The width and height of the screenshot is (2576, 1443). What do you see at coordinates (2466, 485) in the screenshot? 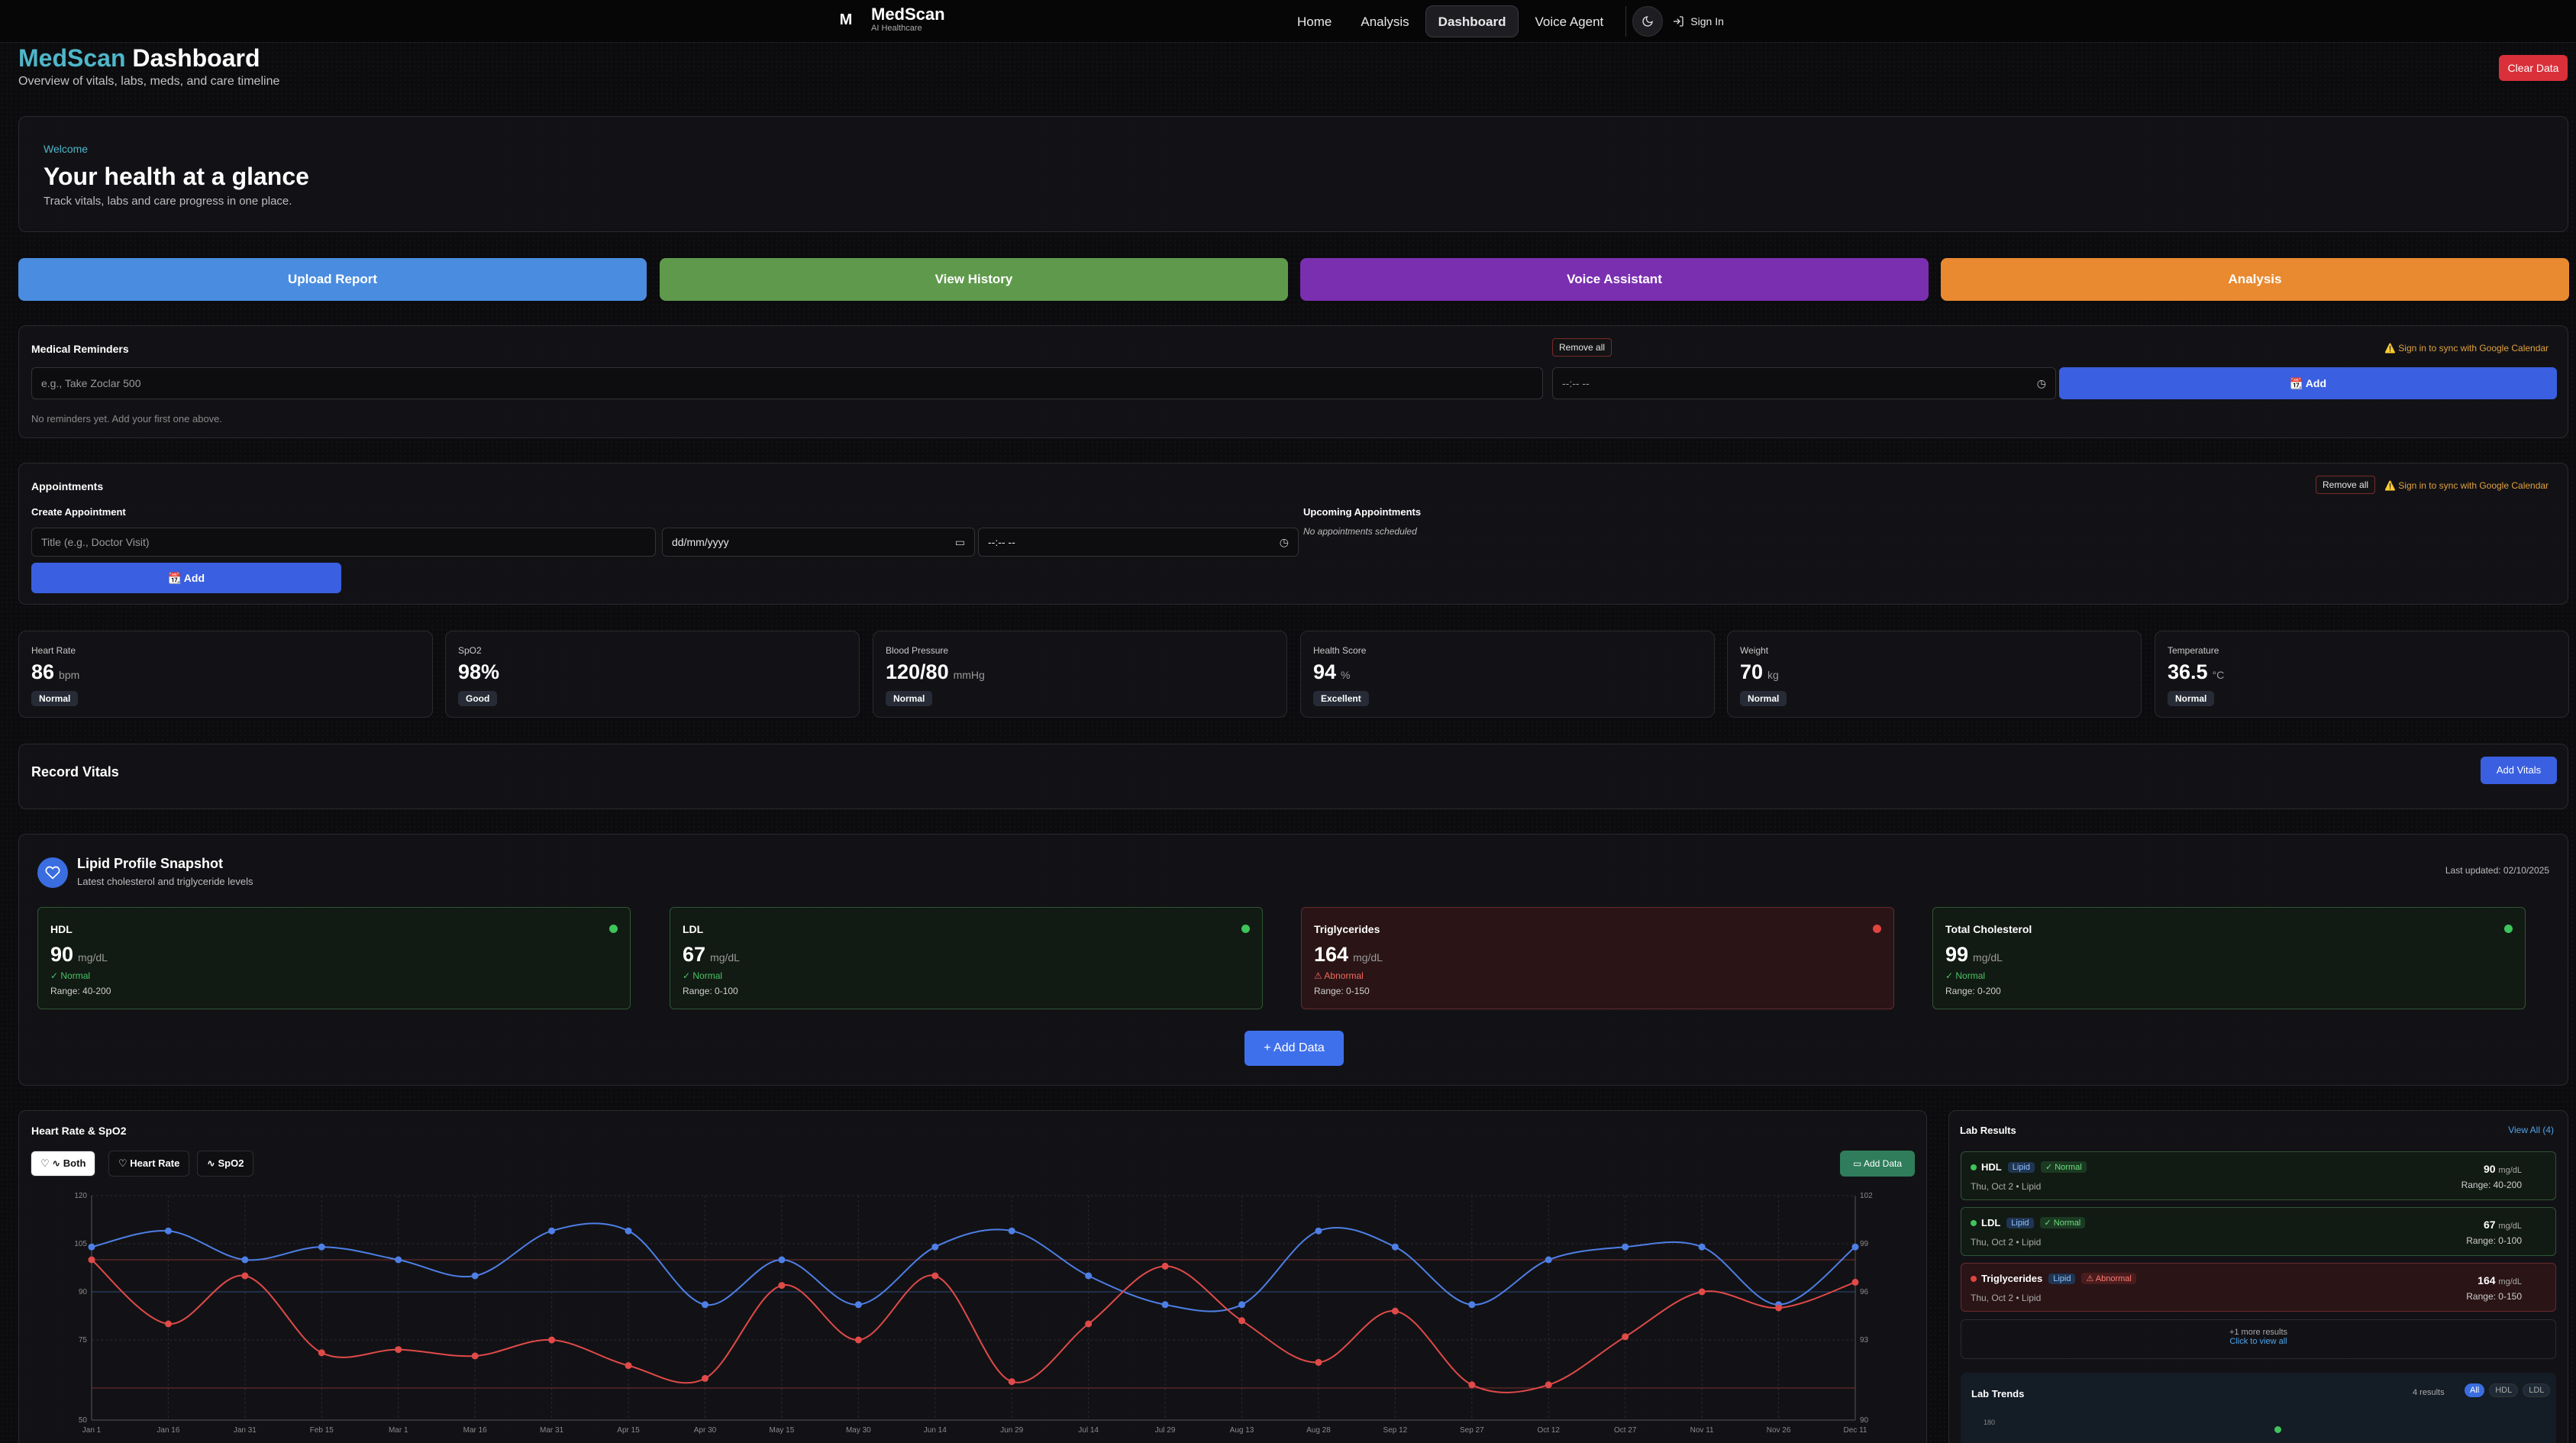
I see `appointments-sync-warning: ⚠️ Sign in to sync with Google Calendar` at bounding box center [2466, 485].